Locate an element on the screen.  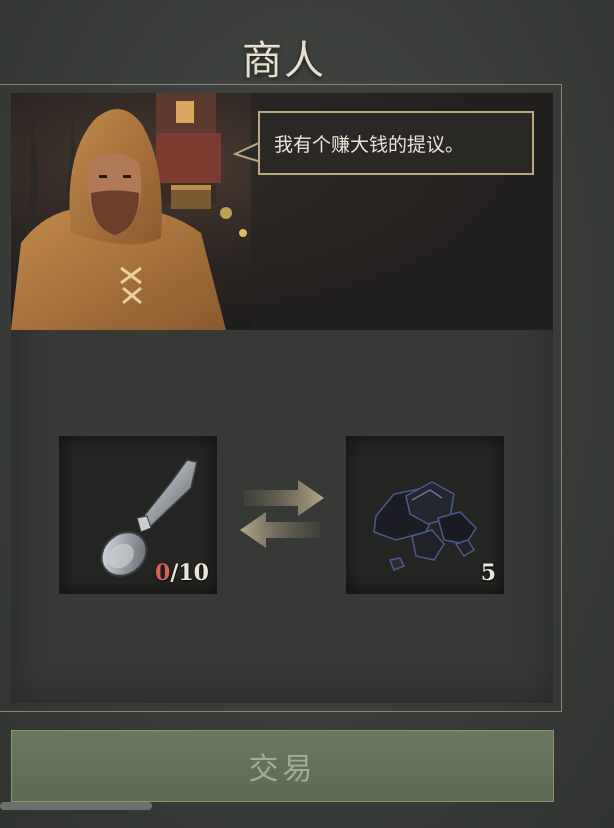
scrollbar is located at coordinates (76, 806).